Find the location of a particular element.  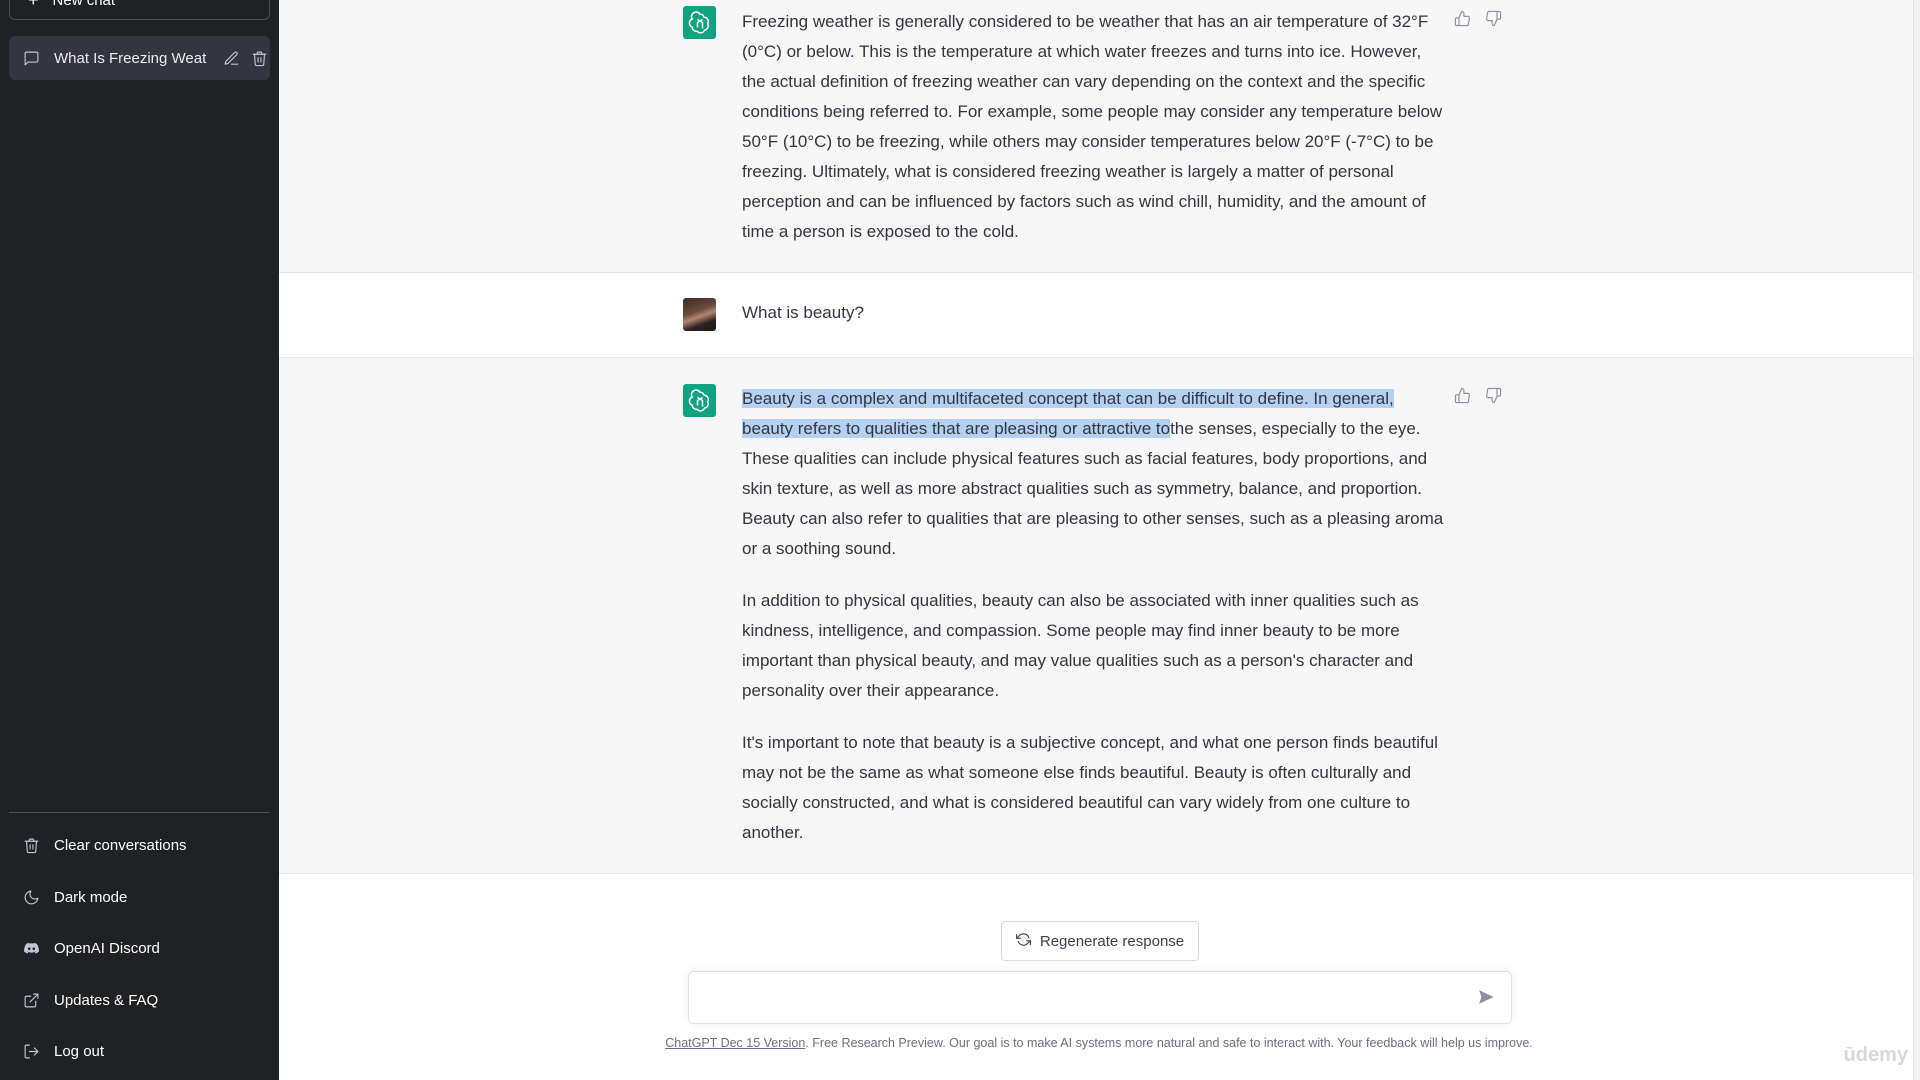

external-link-icon is located at coordinates (31, 1000).